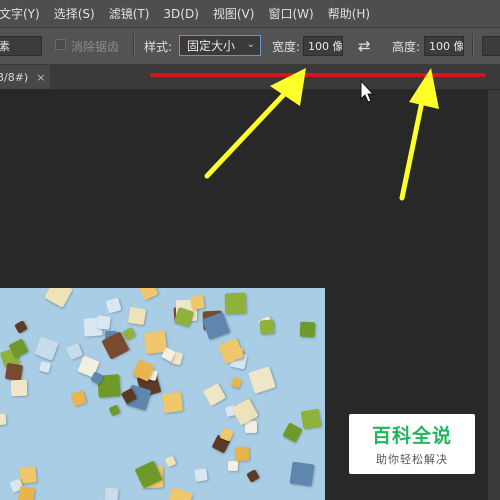 Image resolution: width=500 pixels, height=500 pixels. What do you see at coordinates (14, 77) in the screenshot?
I see `document-tab-label: 3/8#)` at bounding box center [14, 77].